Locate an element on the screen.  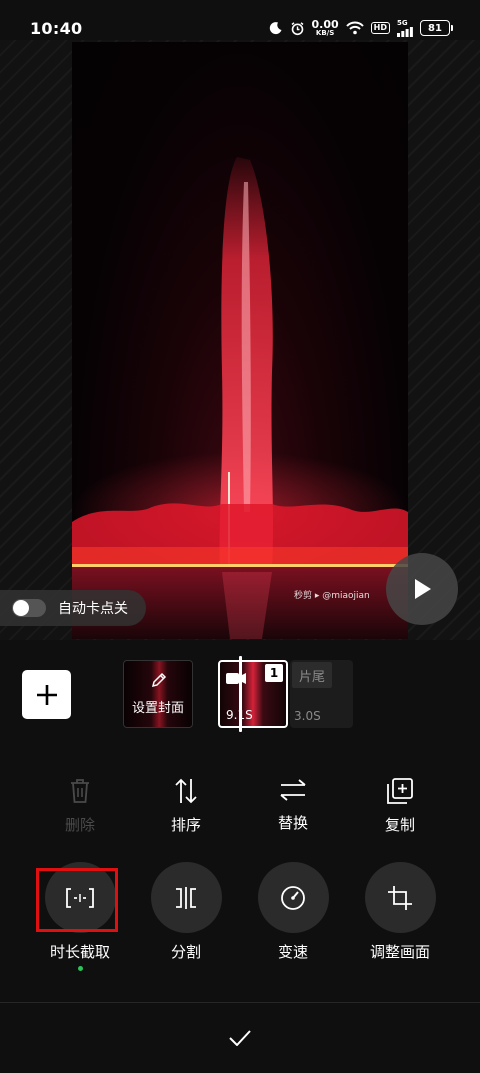
speed-label: 变速 is located at coordinates (292, 952).